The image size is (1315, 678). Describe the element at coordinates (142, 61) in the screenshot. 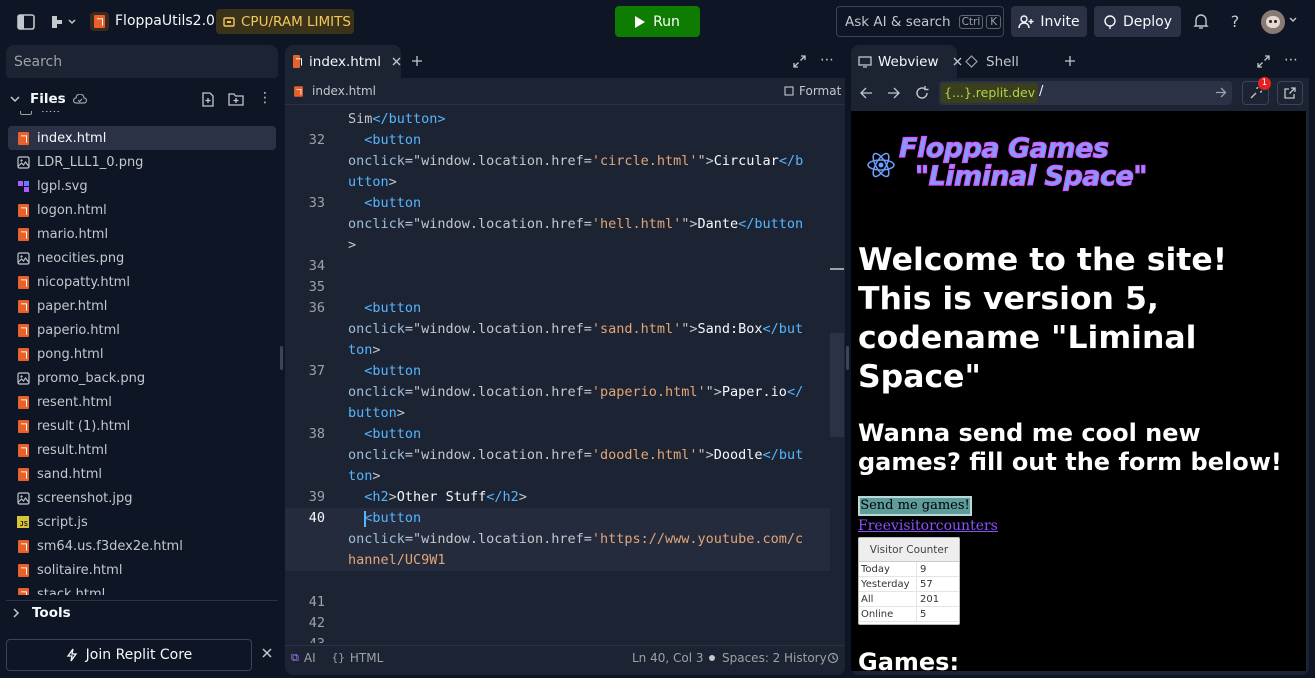

I see `search-input: Search` at that location.